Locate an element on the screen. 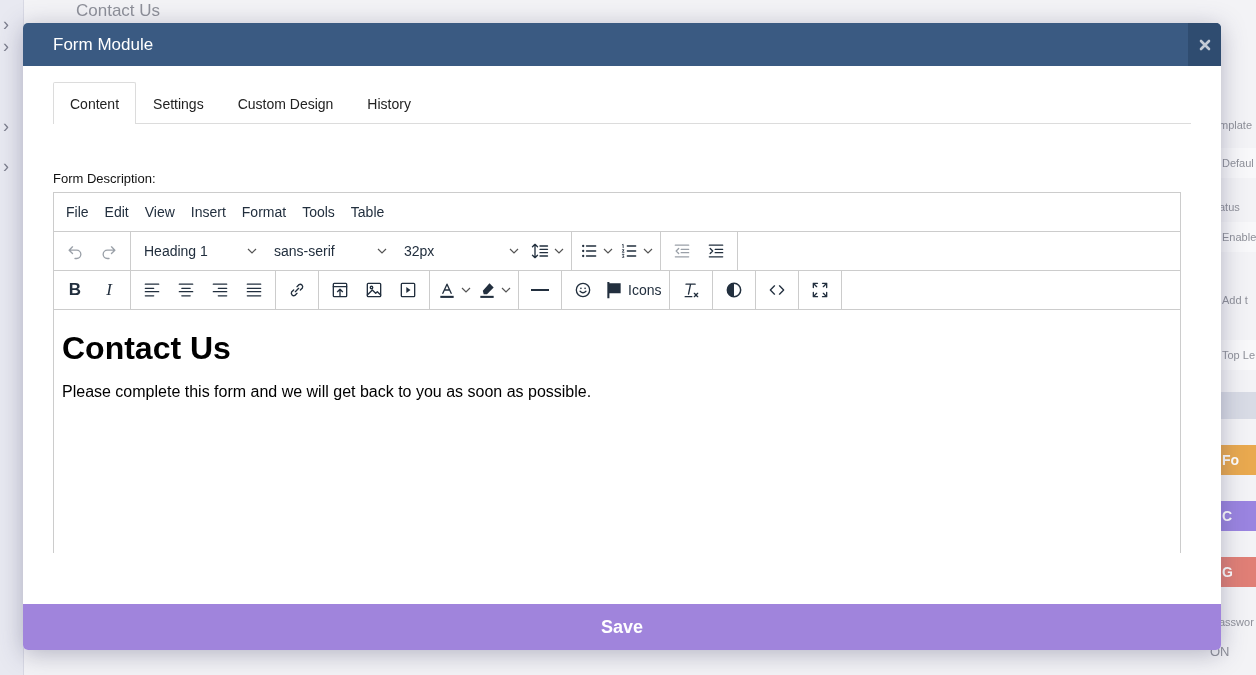  dropdown-select: sans-serif is located at coordinates (330, 251).